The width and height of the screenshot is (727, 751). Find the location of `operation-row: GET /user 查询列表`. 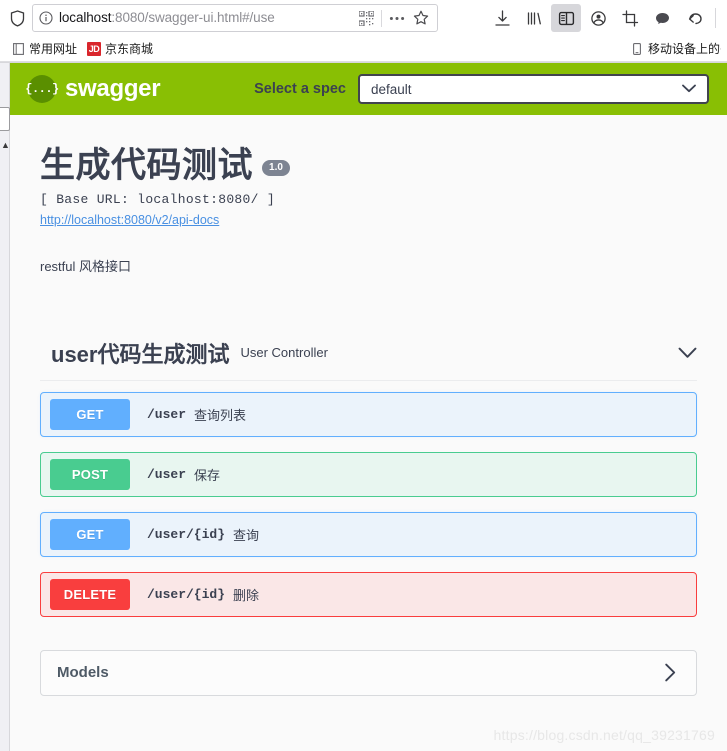

operation-row: GET /user 查询列表 is located at coordinates (368, 414).